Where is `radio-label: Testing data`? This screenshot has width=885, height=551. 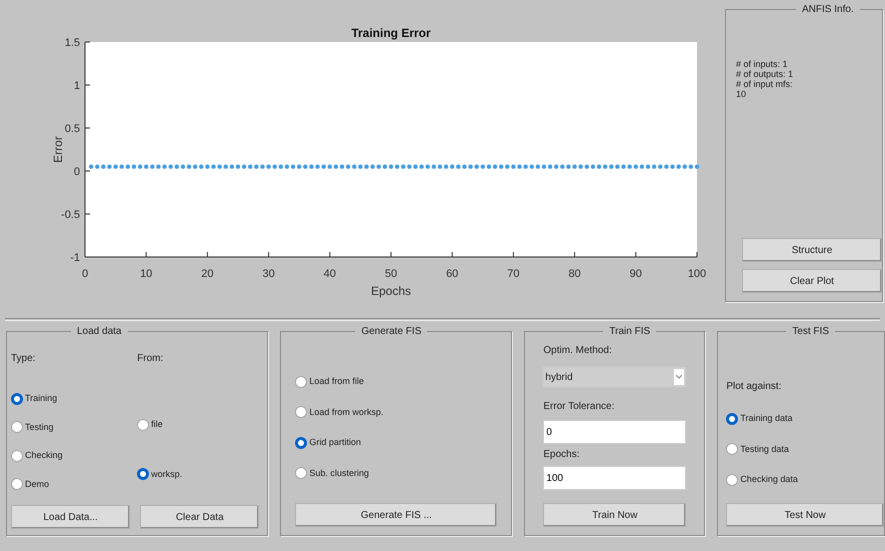 radio-label: Testing data is located at coordinates (764, 449).